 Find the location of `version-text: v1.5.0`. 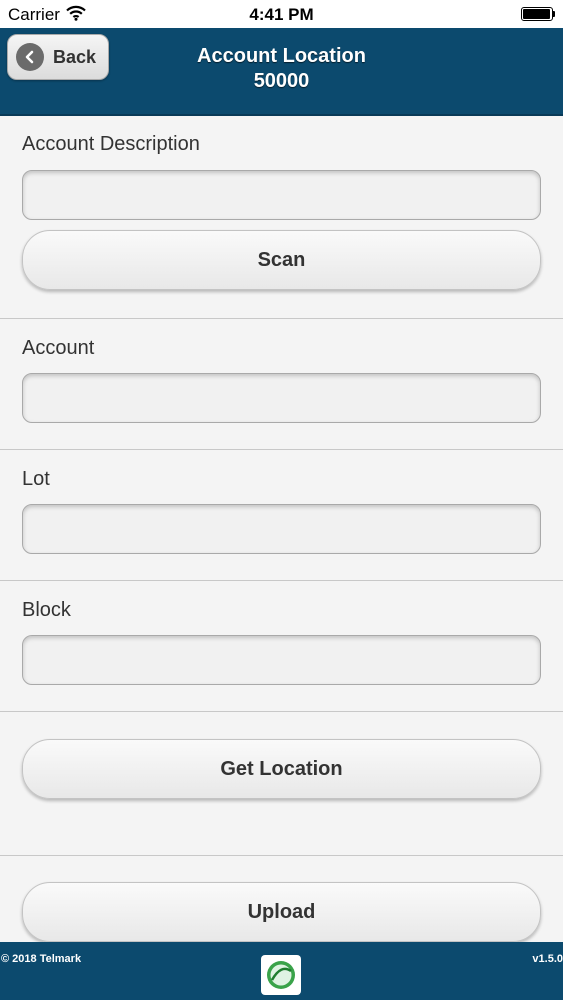

version-text: v1.5.0 is located at coordinates (547, 959).